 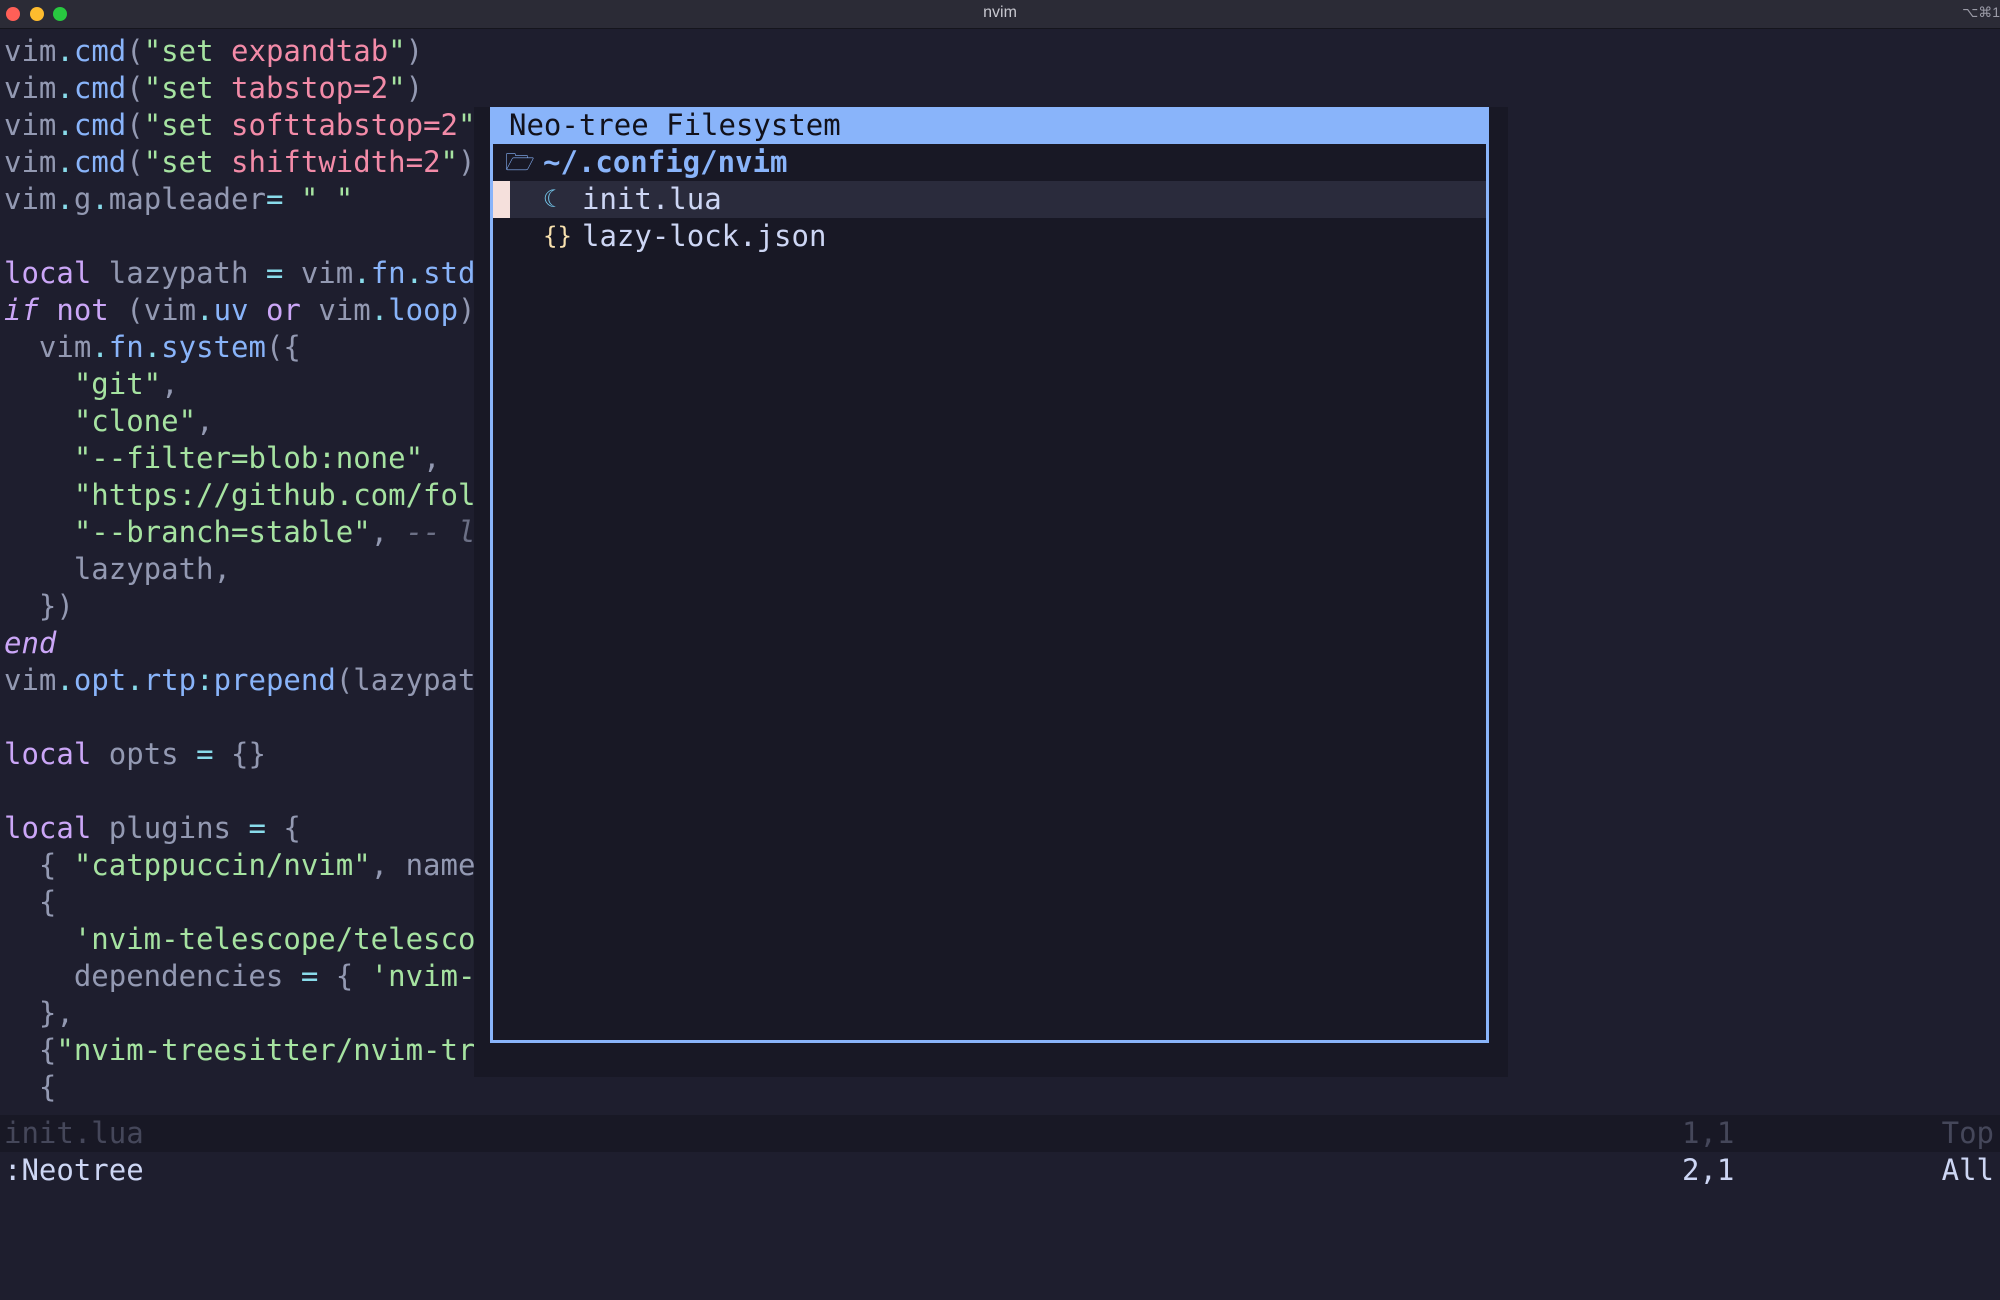 What do you see at coordinates (222, 865) in the screenshot?
I see `code-token: "catppuccin/nvim"` at bounding box center [222, 865].